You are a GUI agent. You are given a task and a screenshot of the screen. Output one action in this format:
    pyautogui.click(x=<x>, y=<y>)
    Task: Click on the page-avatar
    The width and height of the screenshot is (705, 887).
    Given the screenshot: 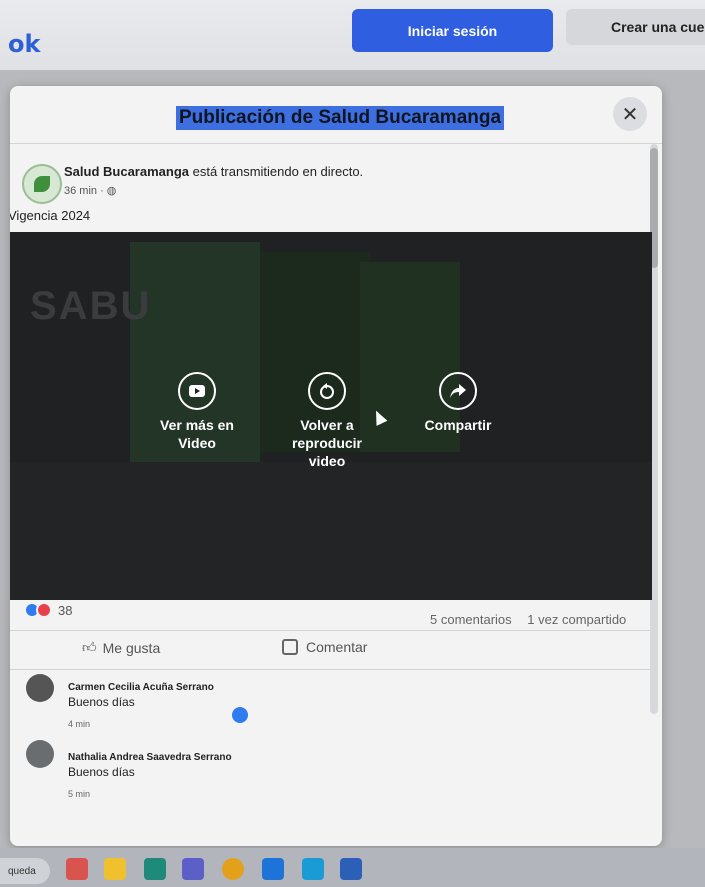 What is the action you would take?
    pyautogui.click(x=42, y=184)
    